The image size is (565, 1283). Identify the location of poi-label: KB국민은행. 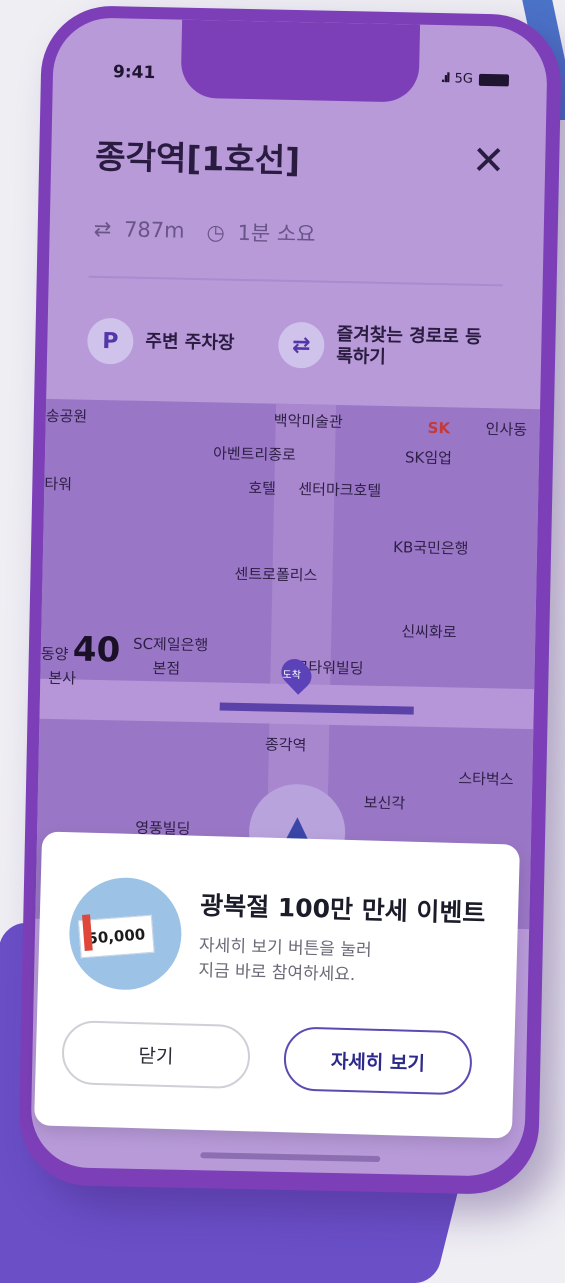
(430, 548).